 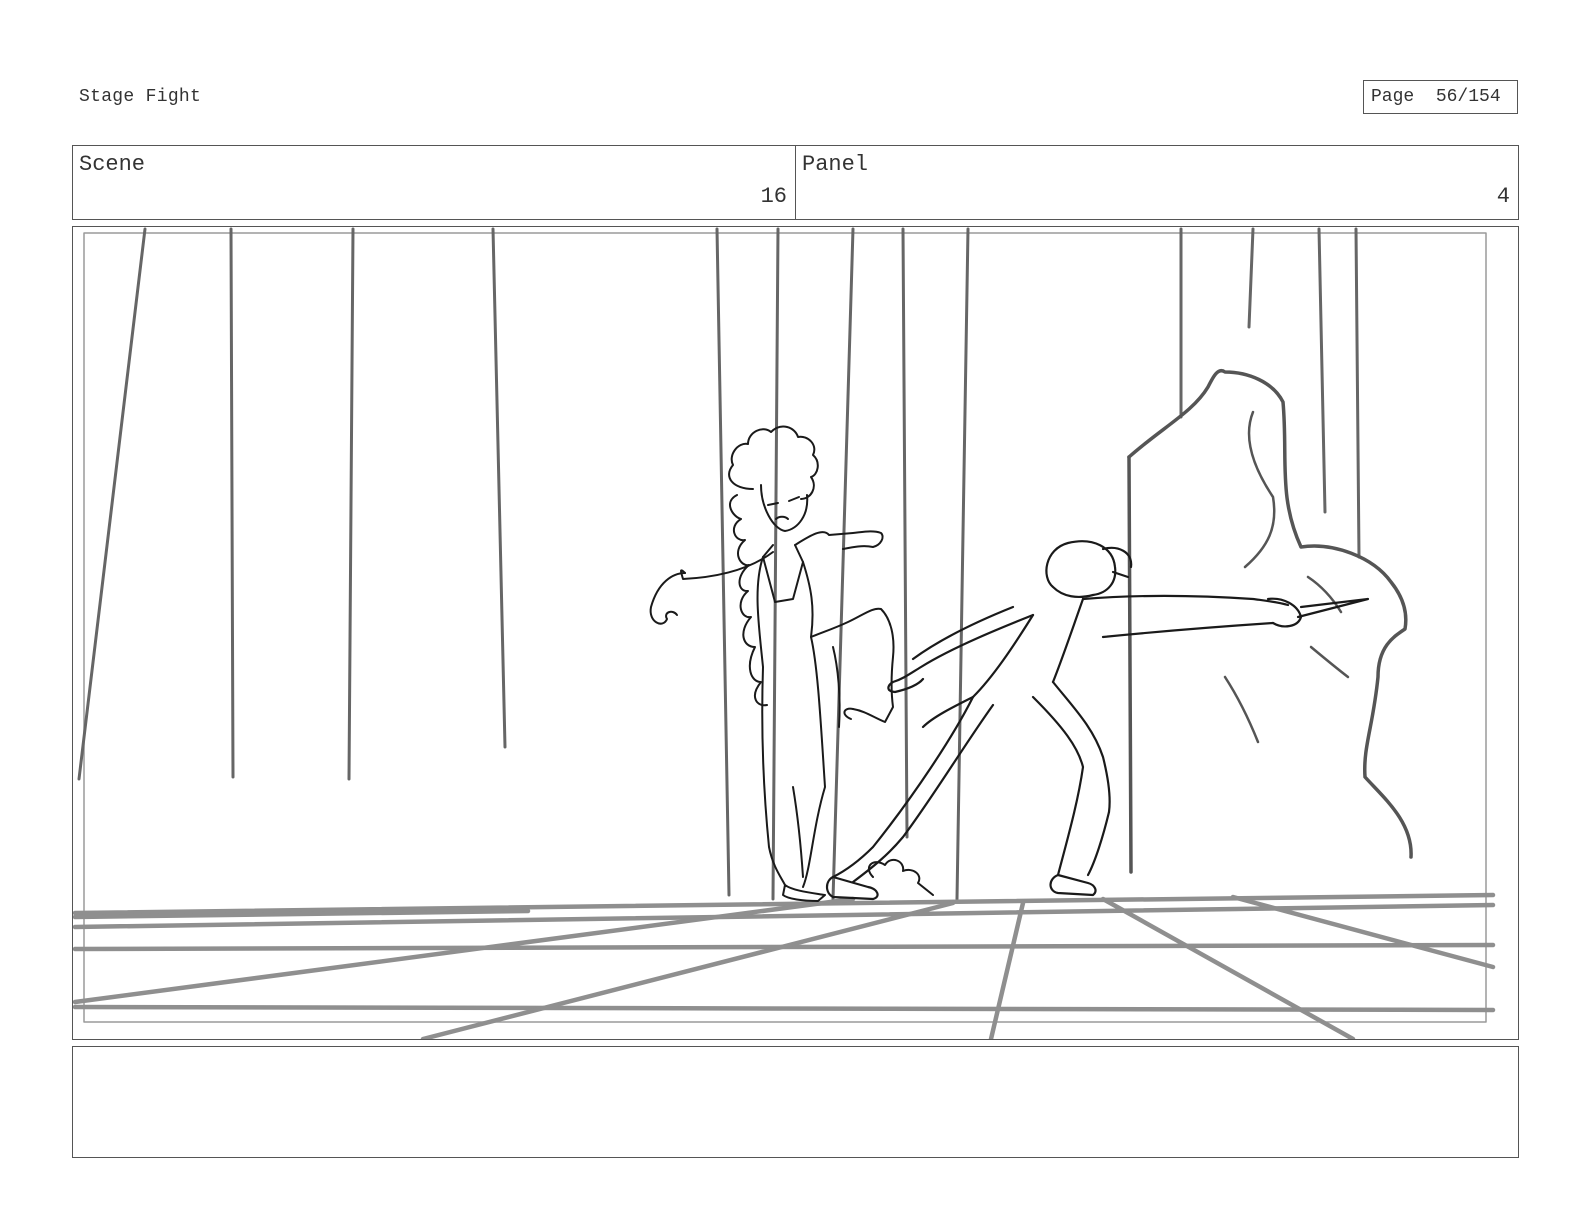 I want to click on panel-label: Panel, so click(x=835, y=164).